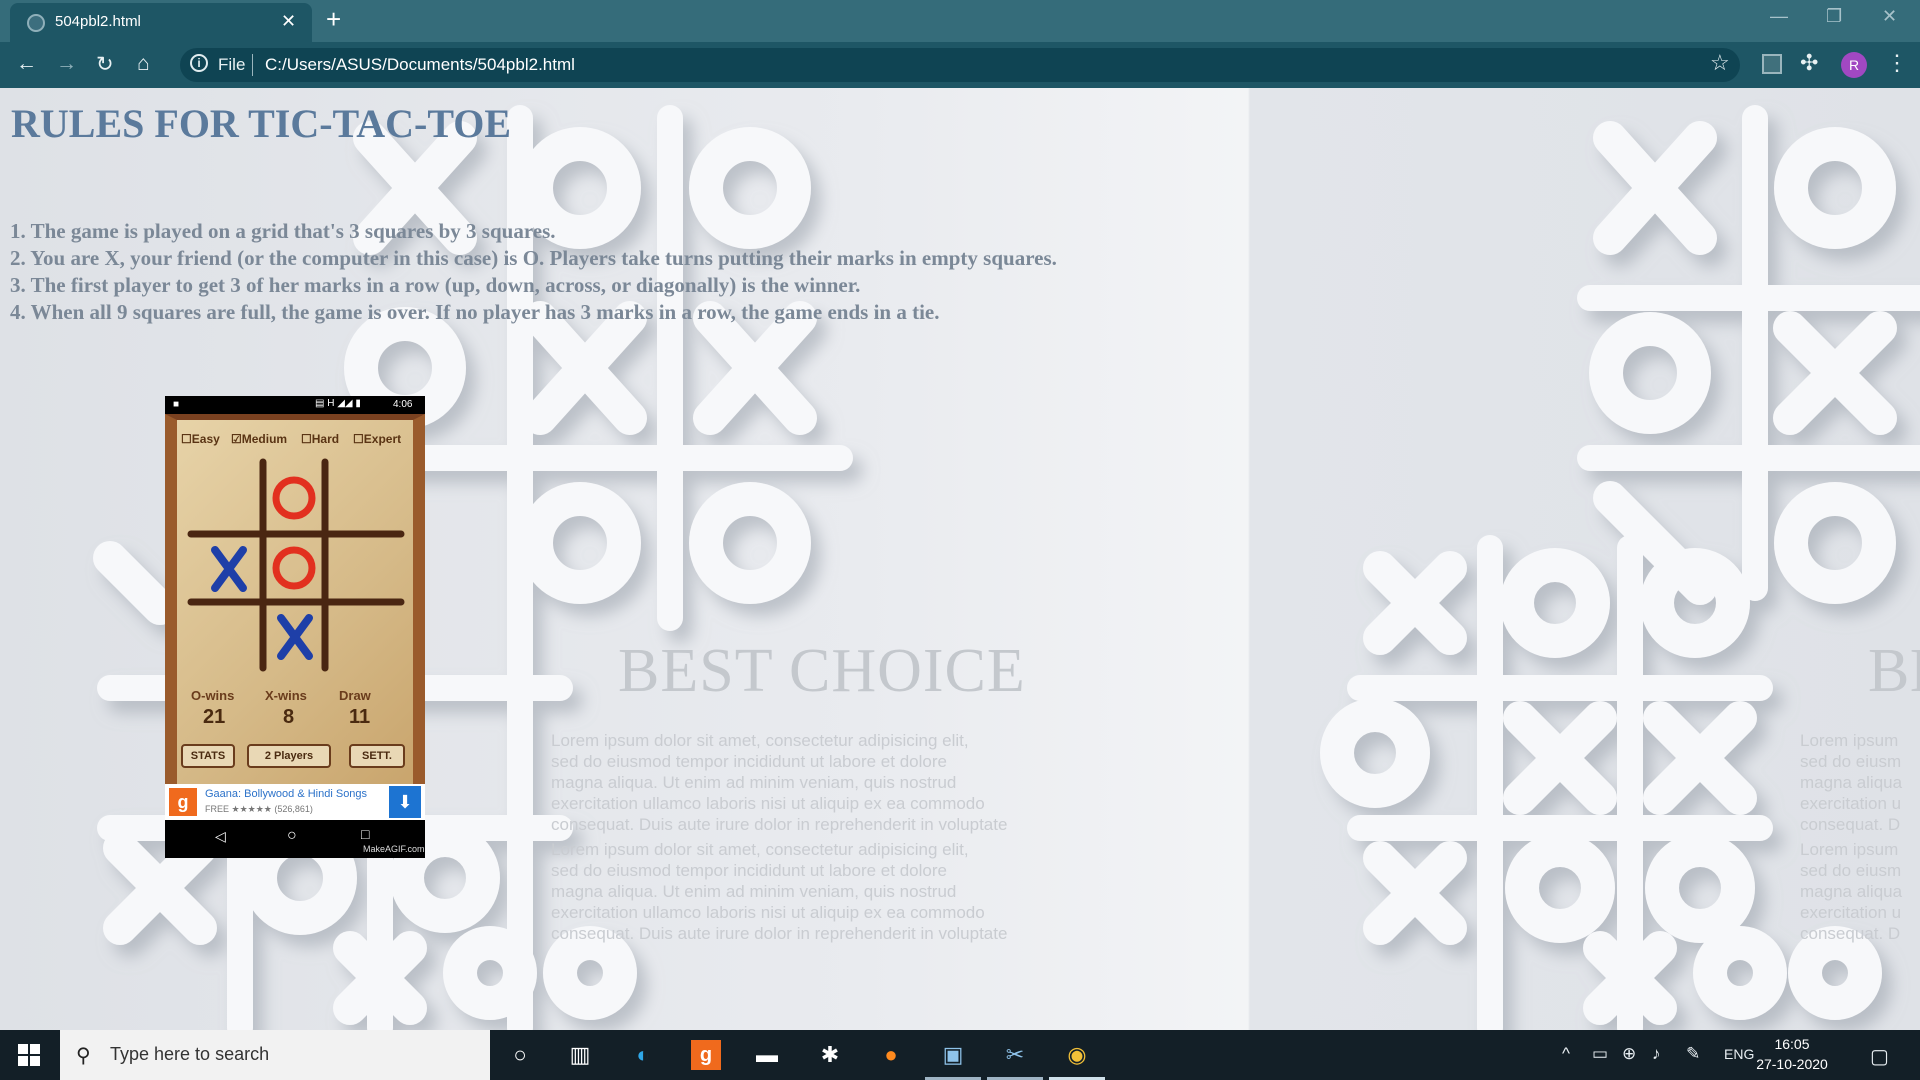  Describe the element at coordinates (643, 1055) in the screenshot. I see `edge-icon: ◐` at that location.